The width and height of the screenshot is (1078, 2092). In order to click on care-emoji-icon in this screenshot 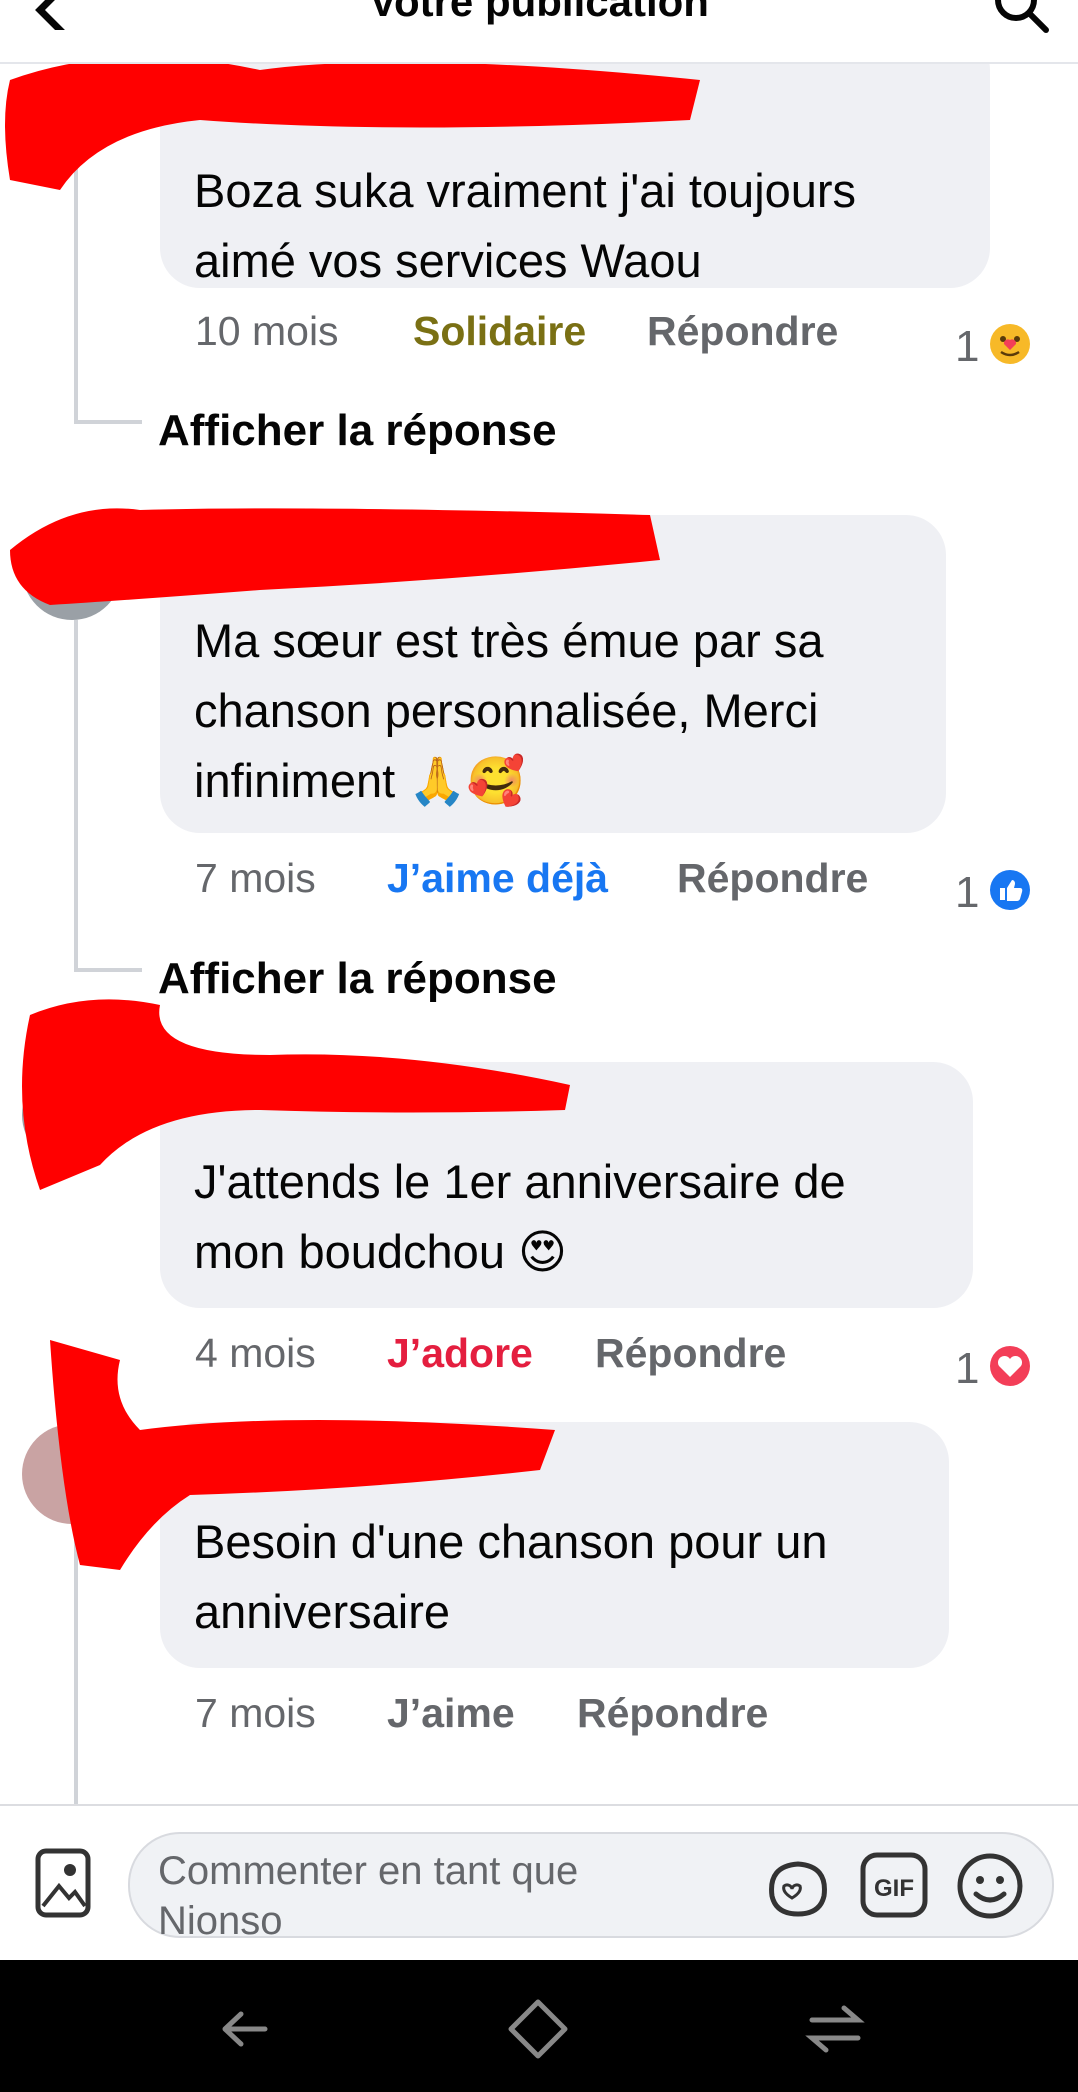, I will do `click(1010, 344)`.